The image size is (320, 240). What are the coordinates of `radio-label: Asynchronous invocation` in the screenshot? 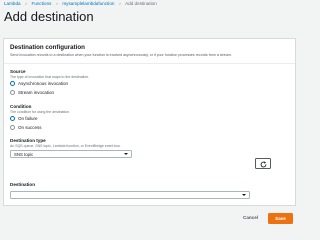 It's located at (43, 83).